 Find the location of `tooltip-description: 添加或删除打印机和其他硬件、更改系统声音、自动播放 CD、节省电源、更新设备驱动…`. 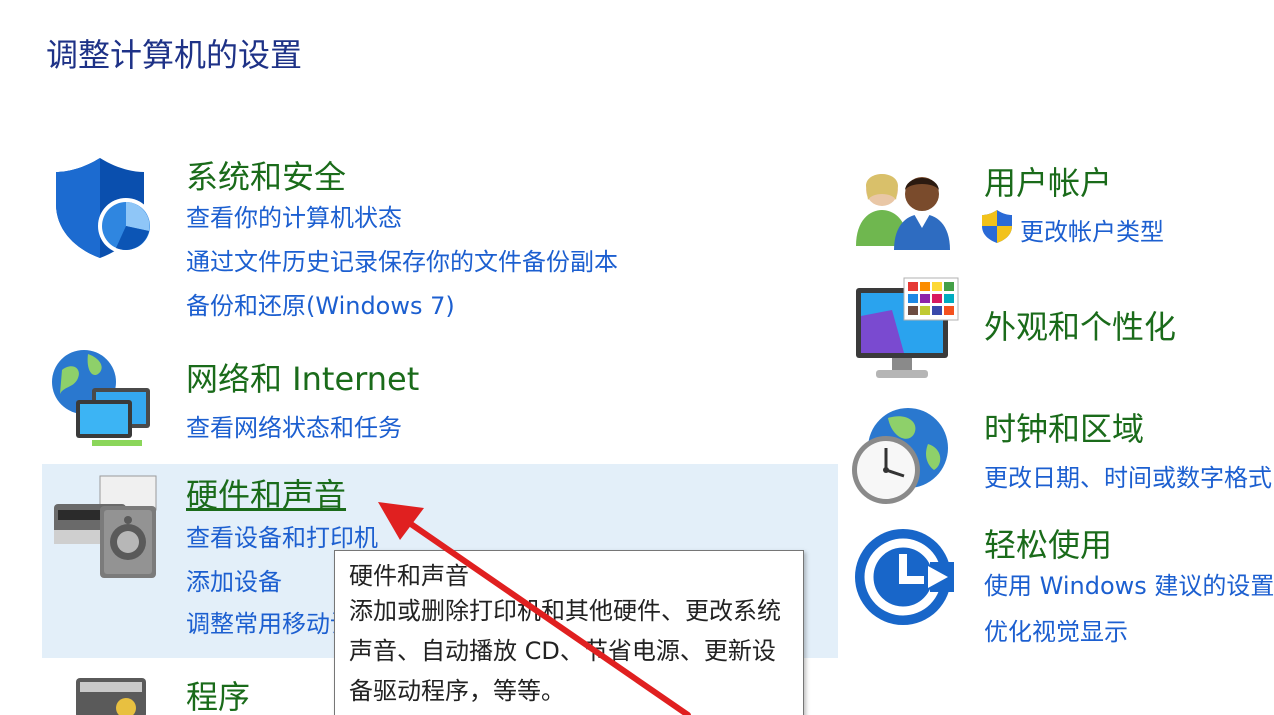

tooltip-description: 添加或删除打印机和其他硬件、更改系统声音、自动播放 CD、节省电源、更新设备驱动… is located at coordinates (565, 651).